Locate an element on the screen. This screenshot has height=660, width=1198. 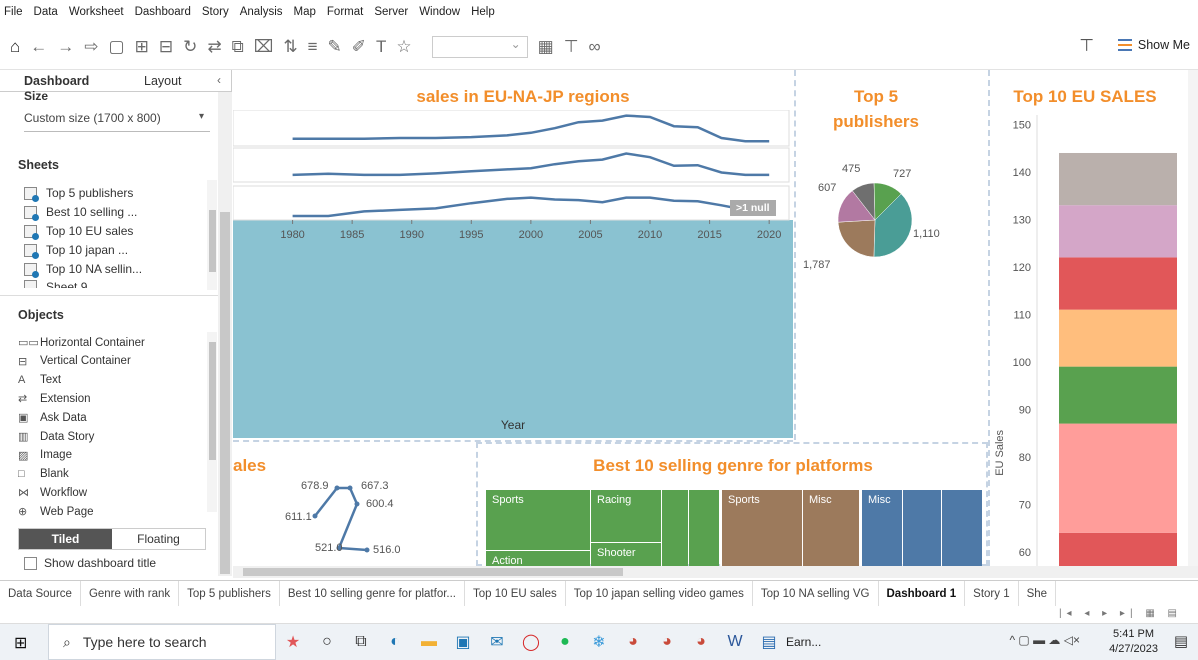
series-line is located at coordinates (341, 519).